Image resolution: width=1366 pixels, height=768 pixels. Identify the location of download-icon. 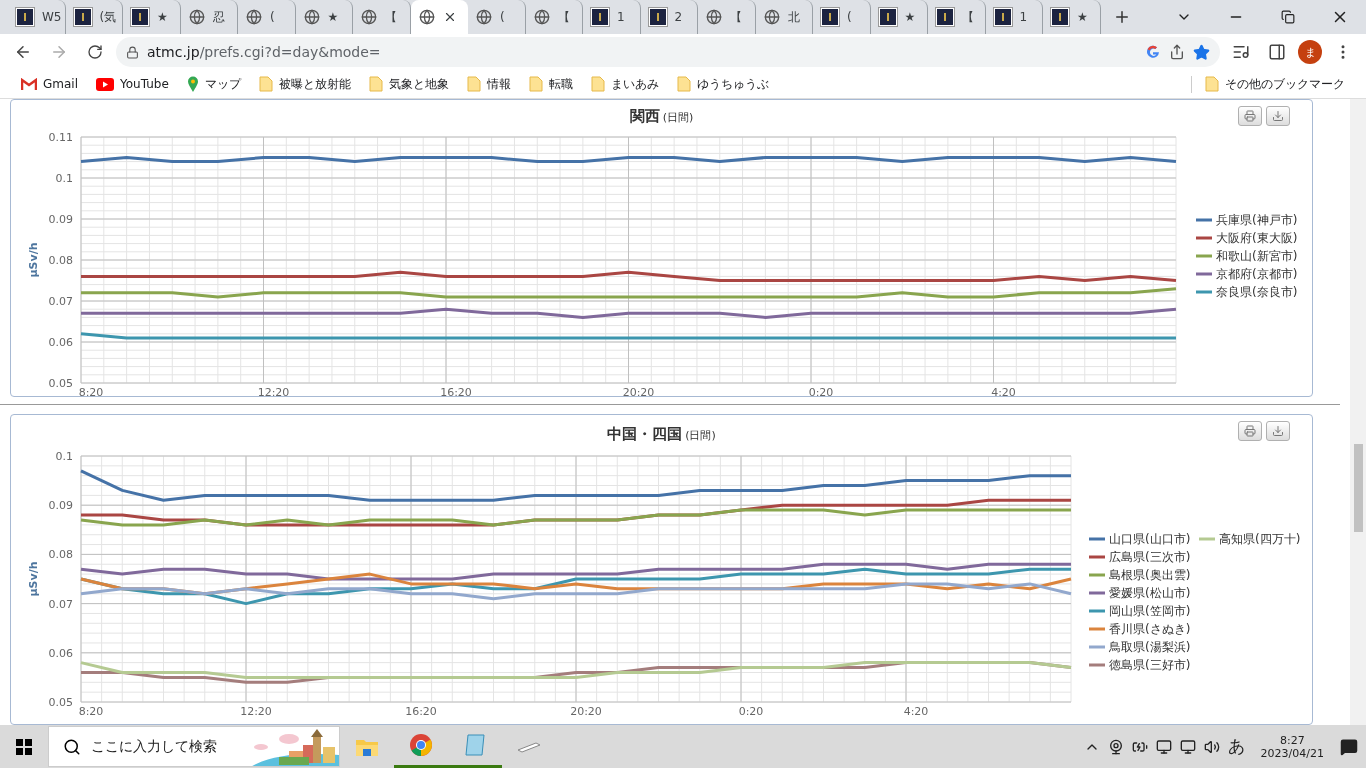
(1278, 116).